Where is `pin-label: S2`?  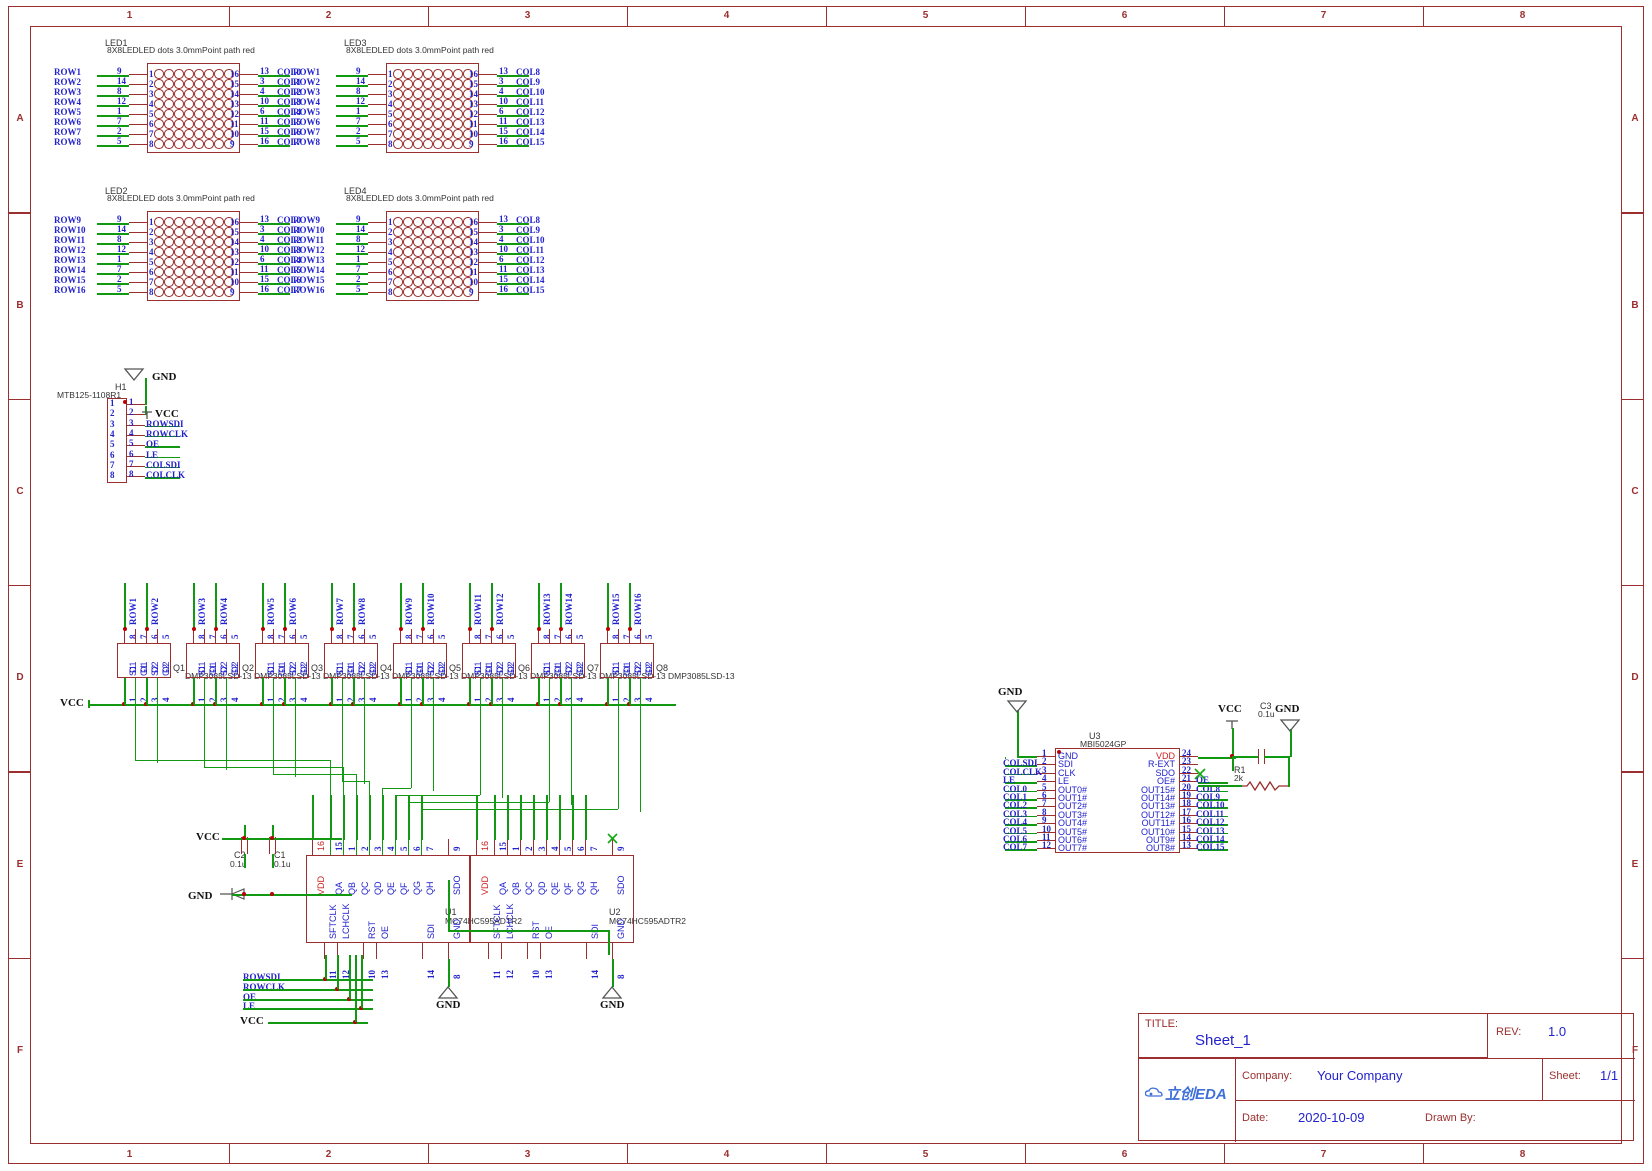
pin-label: S2 is located at coordinates (362, 670).